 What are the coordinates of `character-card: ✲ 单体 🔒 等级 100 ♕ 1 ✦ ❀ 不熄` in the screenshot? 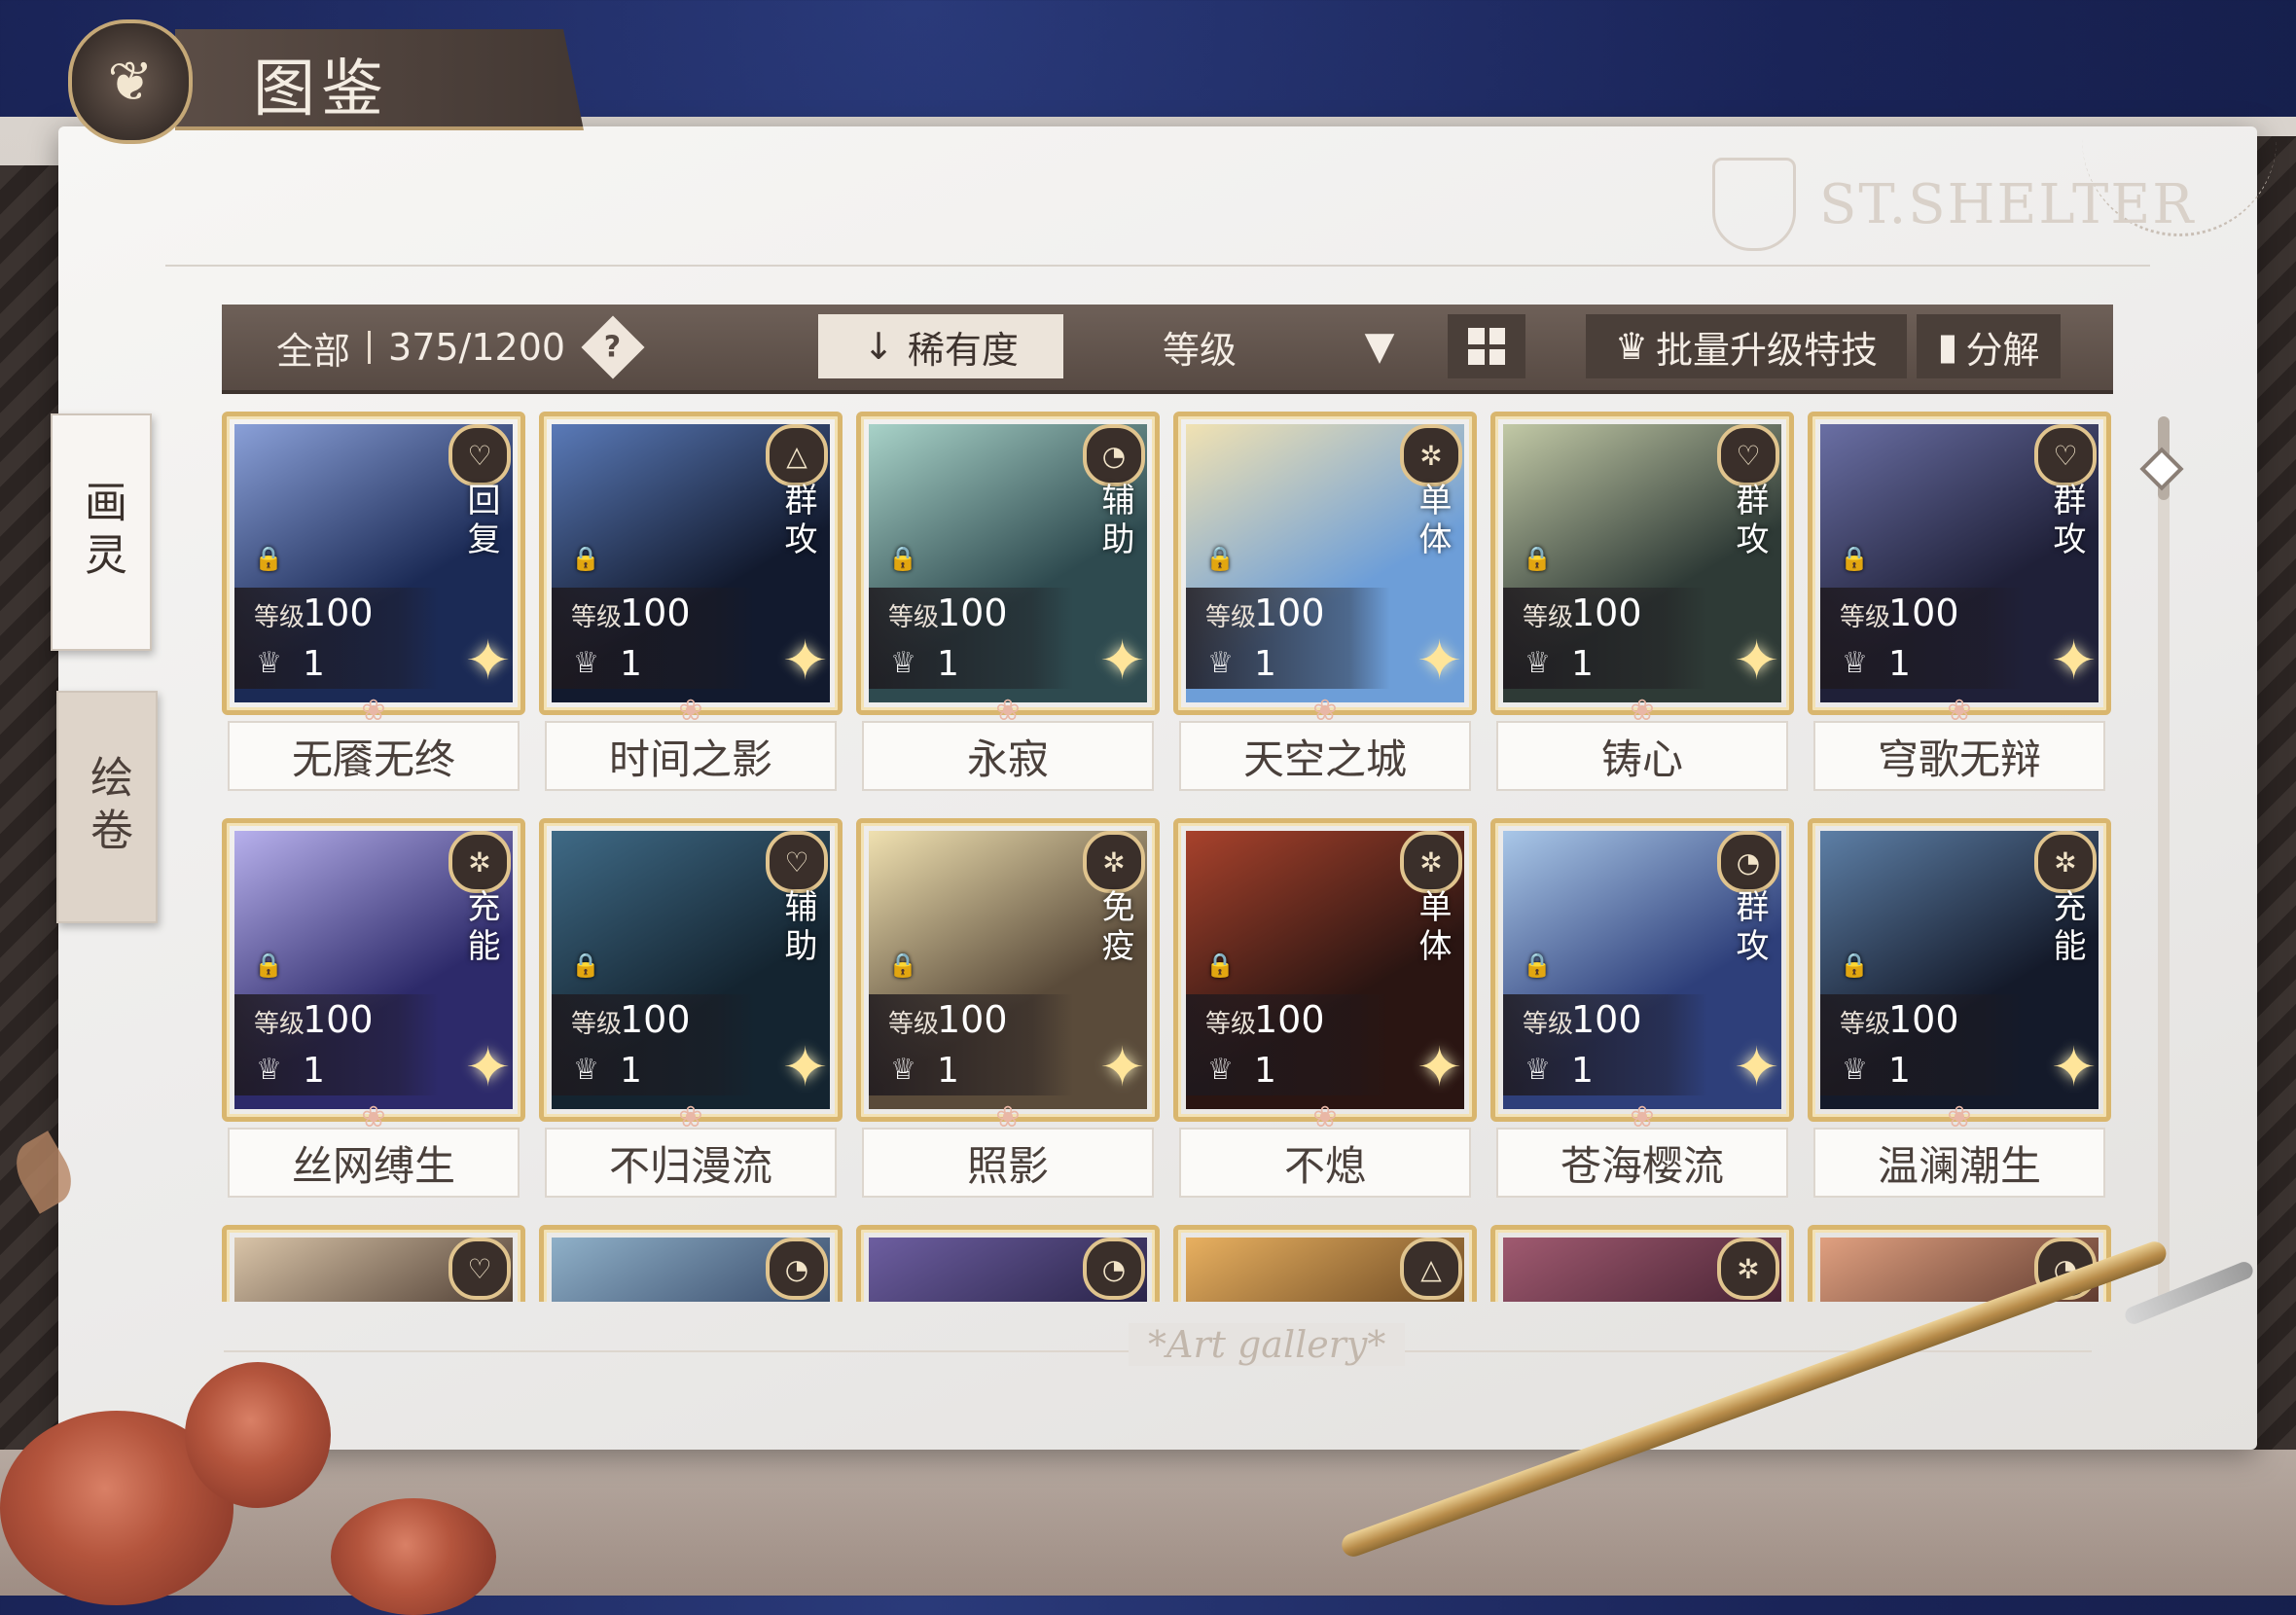 It's located at (1325, 1008).